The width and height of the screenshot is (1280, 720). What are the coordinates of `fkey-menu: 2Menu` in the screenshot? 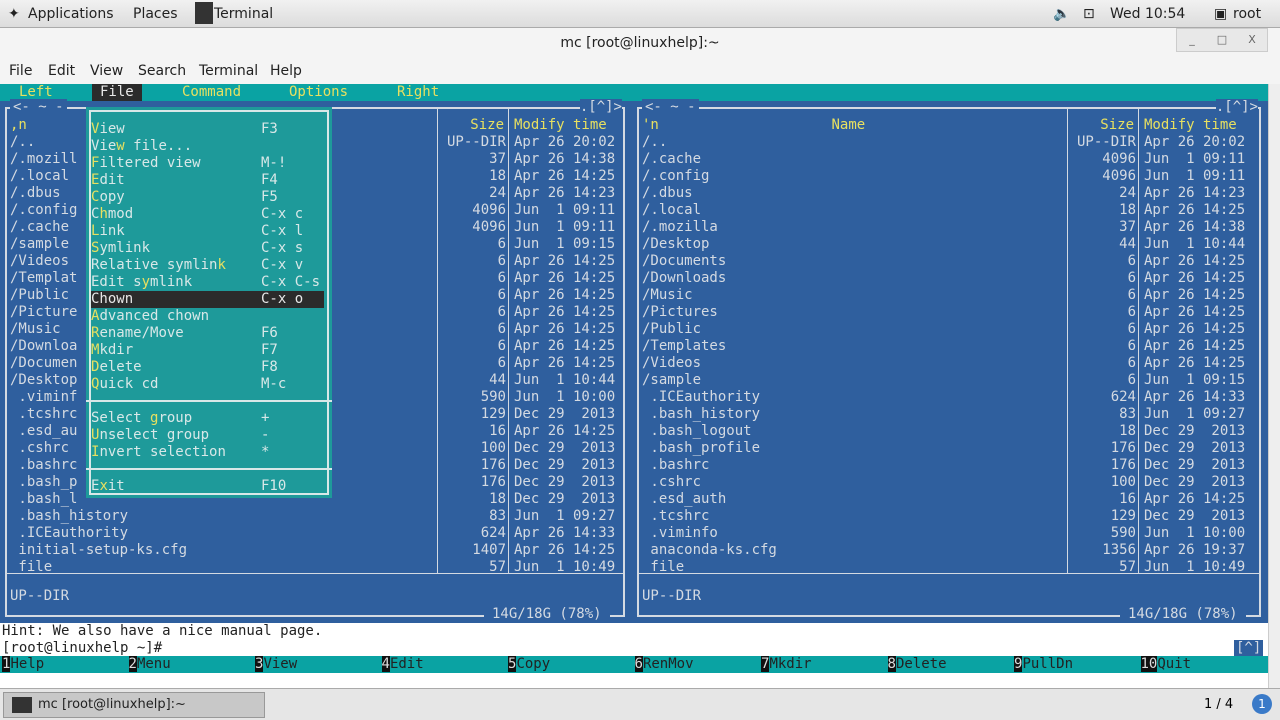 It's located at (149, 664).